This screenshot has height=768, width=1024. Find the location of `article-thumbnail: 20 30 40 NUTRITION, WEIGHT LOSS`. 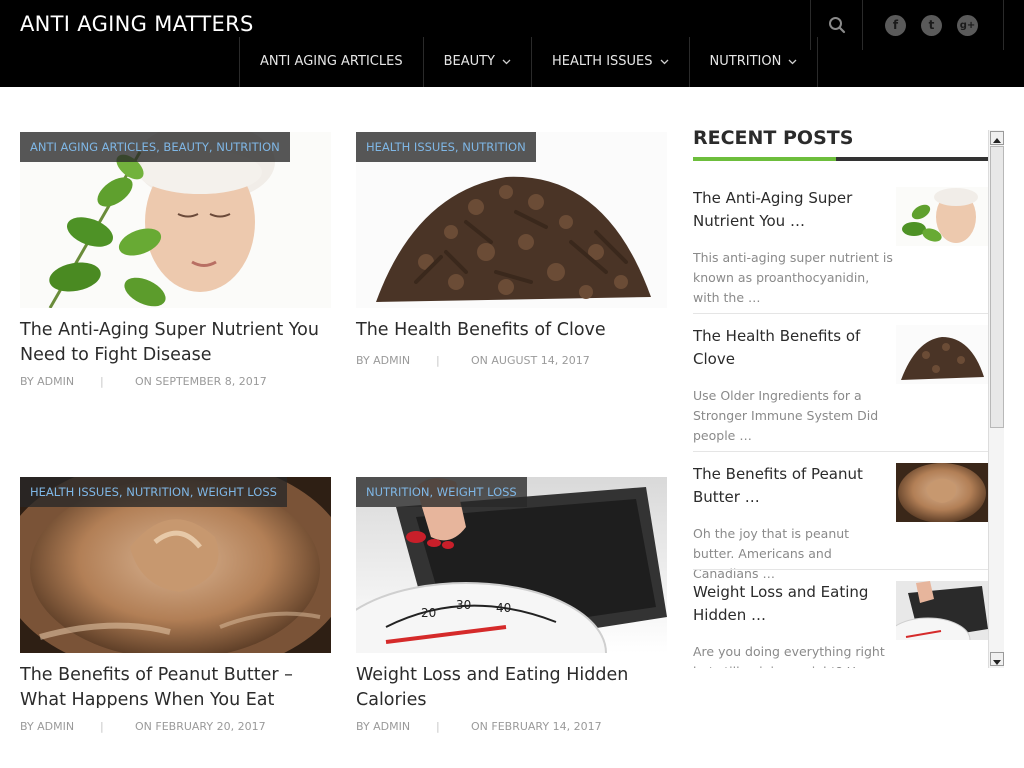

article-thumbnail: 20 30 40 NUTRITION, WEIGHT LOSS is located at coordinates (511, 565).